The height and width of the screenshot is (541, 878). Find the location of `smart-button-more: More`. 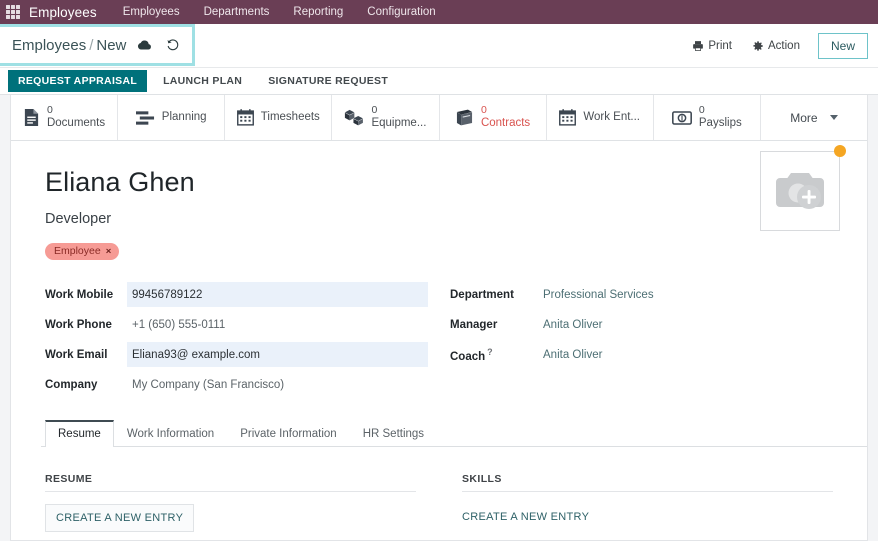

smart-button-more: More is located at coordinates (814, 117).